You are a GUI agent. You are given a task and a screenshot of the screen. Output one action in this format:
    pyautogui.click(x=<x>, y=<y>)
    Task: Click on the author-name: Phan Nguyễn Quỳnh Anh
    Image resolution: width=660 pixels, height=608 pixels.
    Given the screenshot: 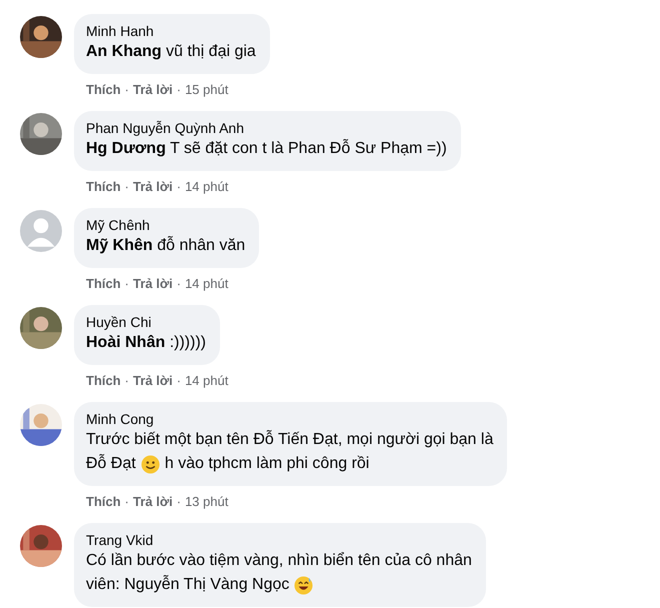 What is the action you would take?
    pyautogui.click(x=266, y=128)
    